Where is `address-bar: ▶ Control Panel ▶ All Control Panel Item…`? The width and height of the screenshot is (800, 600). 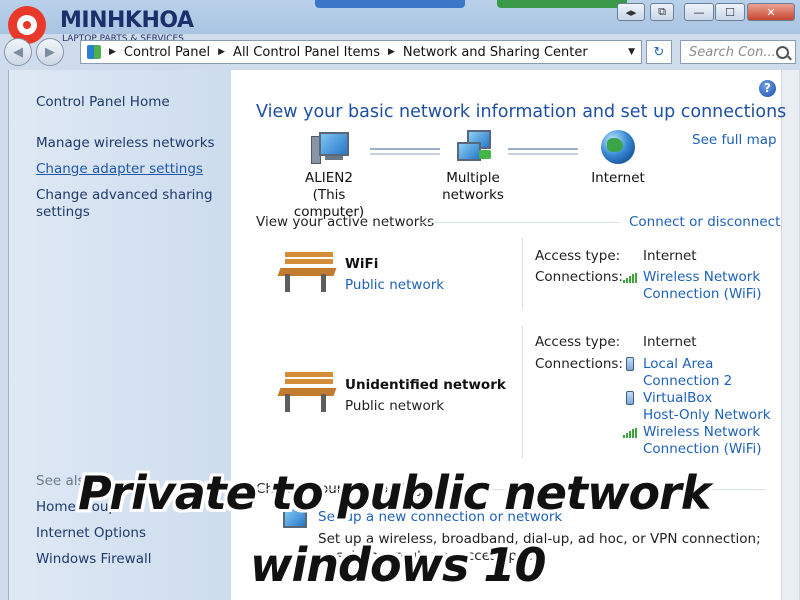
address-bar: ▶ Control Panel ▶ All Control Panel Item… is located at coordinates (361, 52).